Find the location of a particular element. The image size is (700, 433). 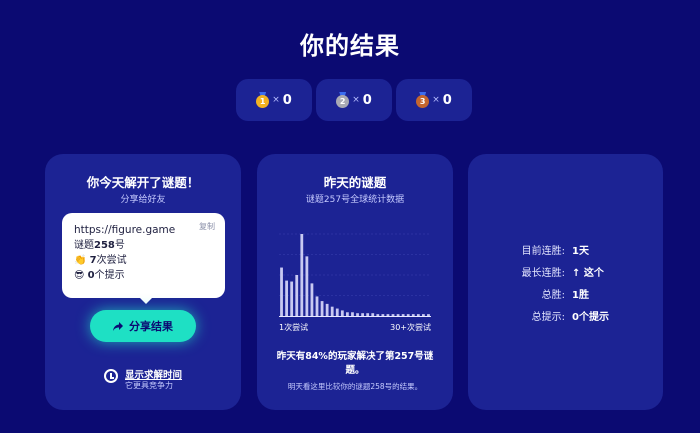

share-results-button: 分享结果 is located at coordinates (143, 326).